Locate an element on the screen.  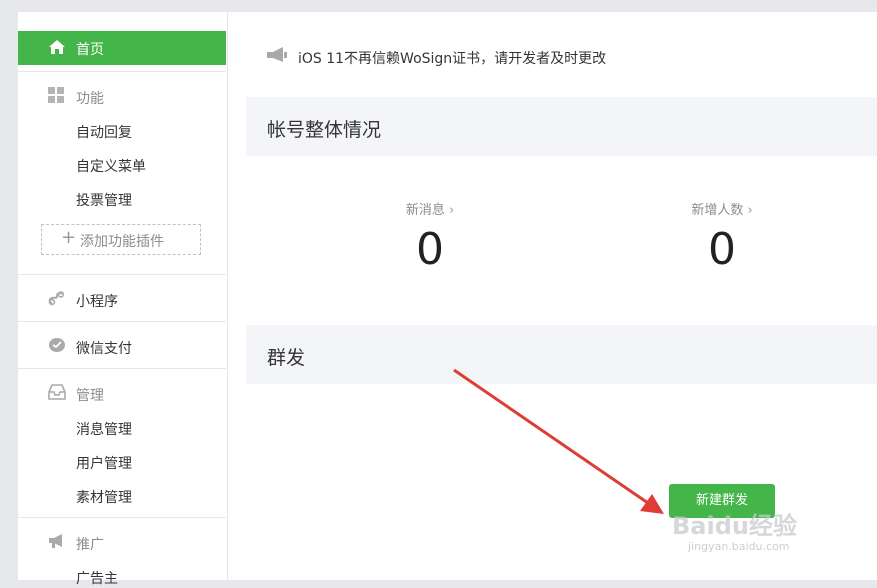
section-title-promote: 推广 is located at coordinates (90, 545).